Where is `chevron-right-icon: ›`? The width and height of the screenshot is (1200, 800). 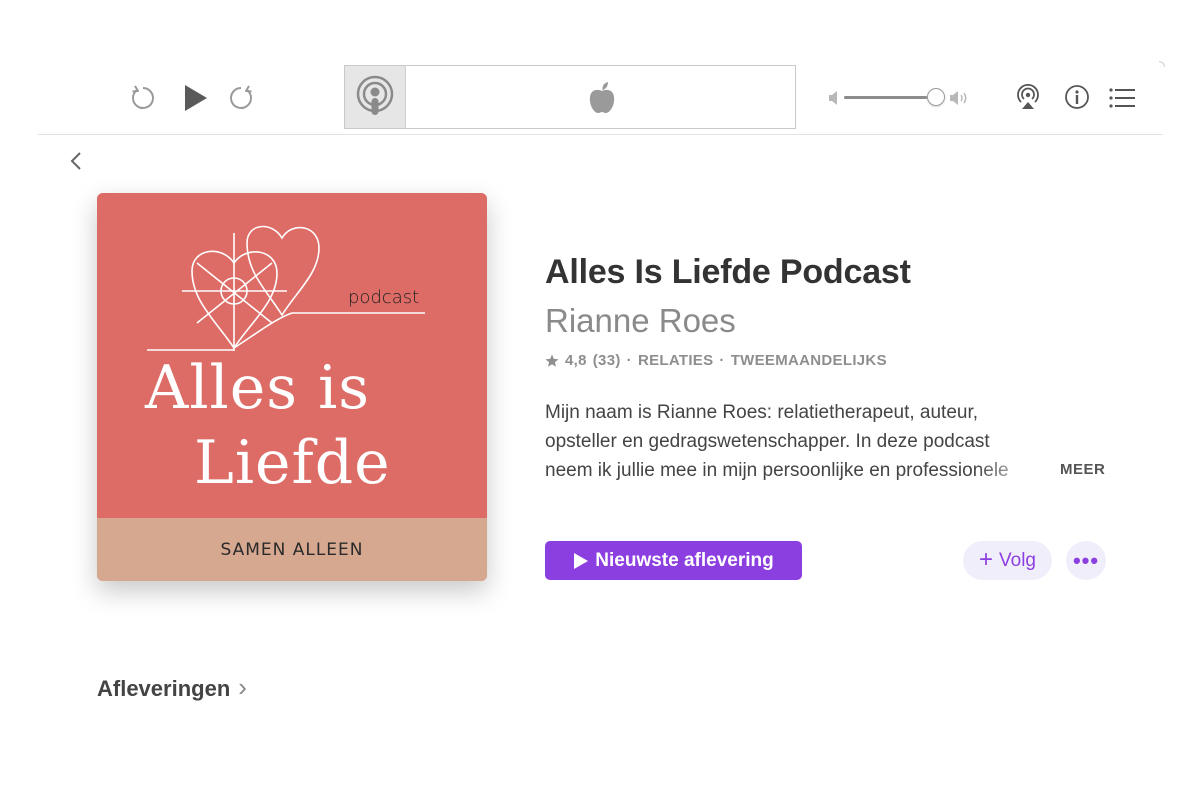
chevron-right-icon: › is located at coordinates (242, 687).